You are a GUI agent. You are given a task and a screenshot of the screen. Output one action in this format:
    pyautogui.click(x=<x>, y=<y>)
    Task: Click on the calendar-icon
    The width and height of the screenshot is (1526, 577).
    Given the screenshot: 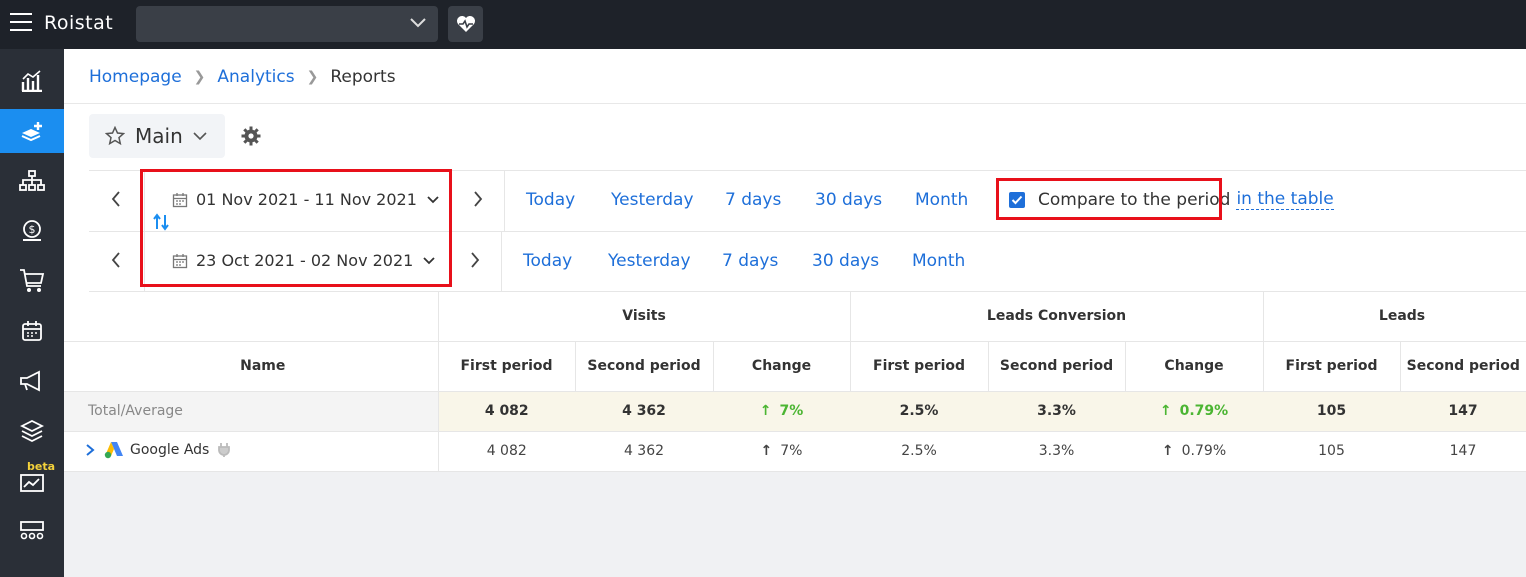 What is the action you would take?
    pyautogui.click(x=32, y=331)
    